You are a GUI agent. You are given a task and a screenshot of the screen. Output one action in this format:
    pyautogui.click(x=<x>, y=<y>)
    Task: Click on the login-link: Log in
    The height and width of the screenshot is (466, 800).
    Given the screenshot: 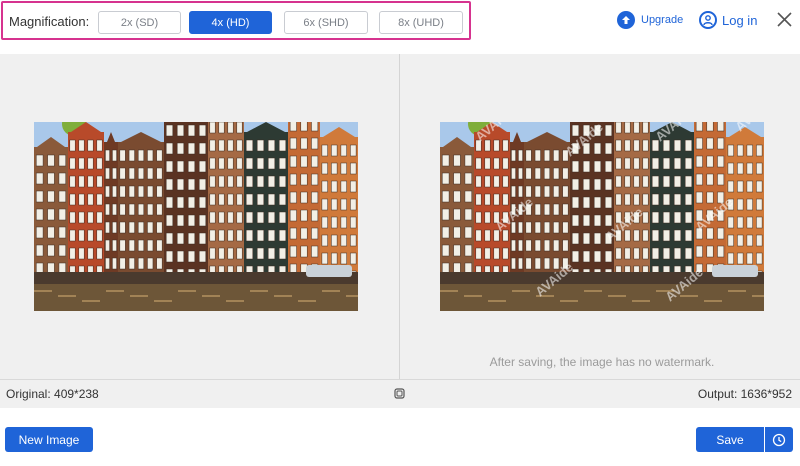 What is the action you would take?
    pyautogui.click(x=728, y=20)
    